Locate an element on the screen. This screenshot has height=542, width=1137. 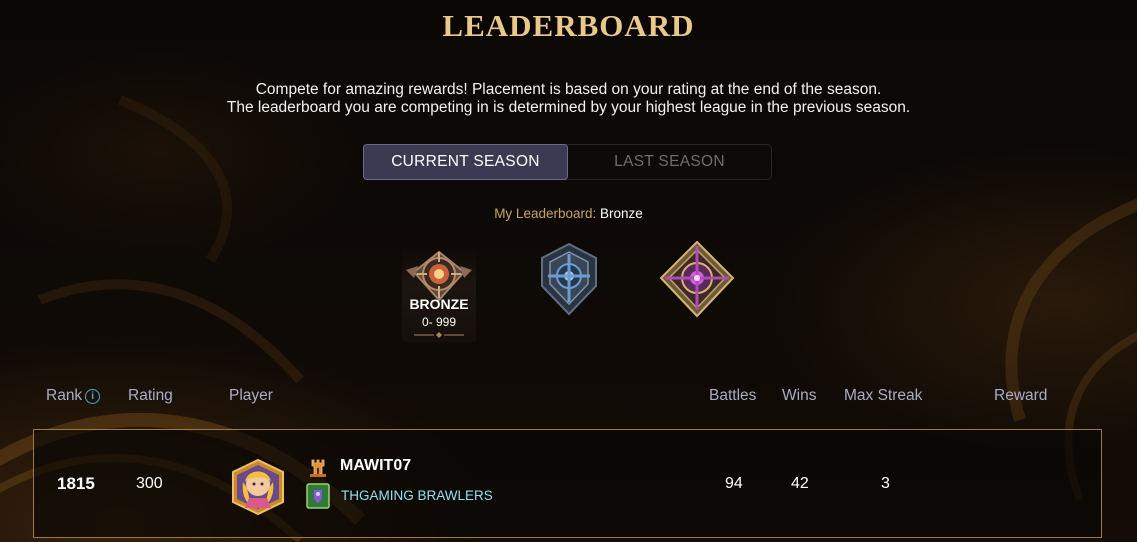
column-header-rank: Rank i is located at coordinates (73, 396).